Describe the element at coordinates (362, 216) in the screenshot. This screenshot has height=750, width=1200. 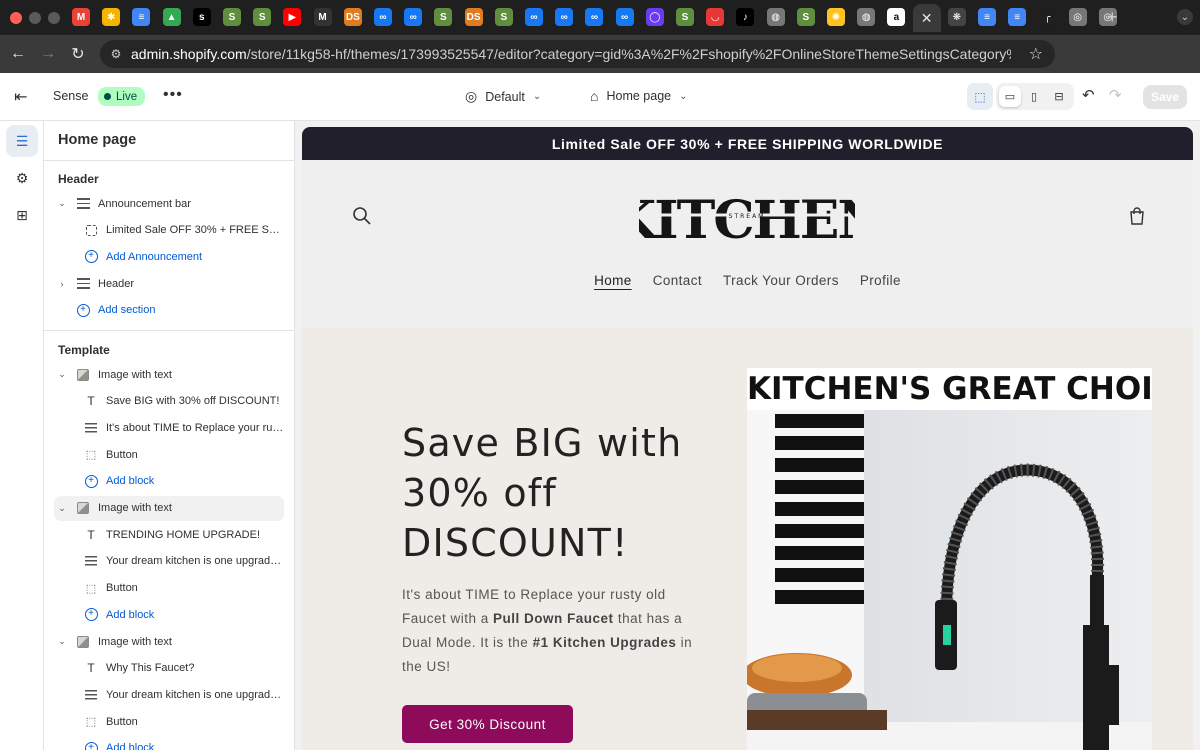
I see `search-icon` at that location.